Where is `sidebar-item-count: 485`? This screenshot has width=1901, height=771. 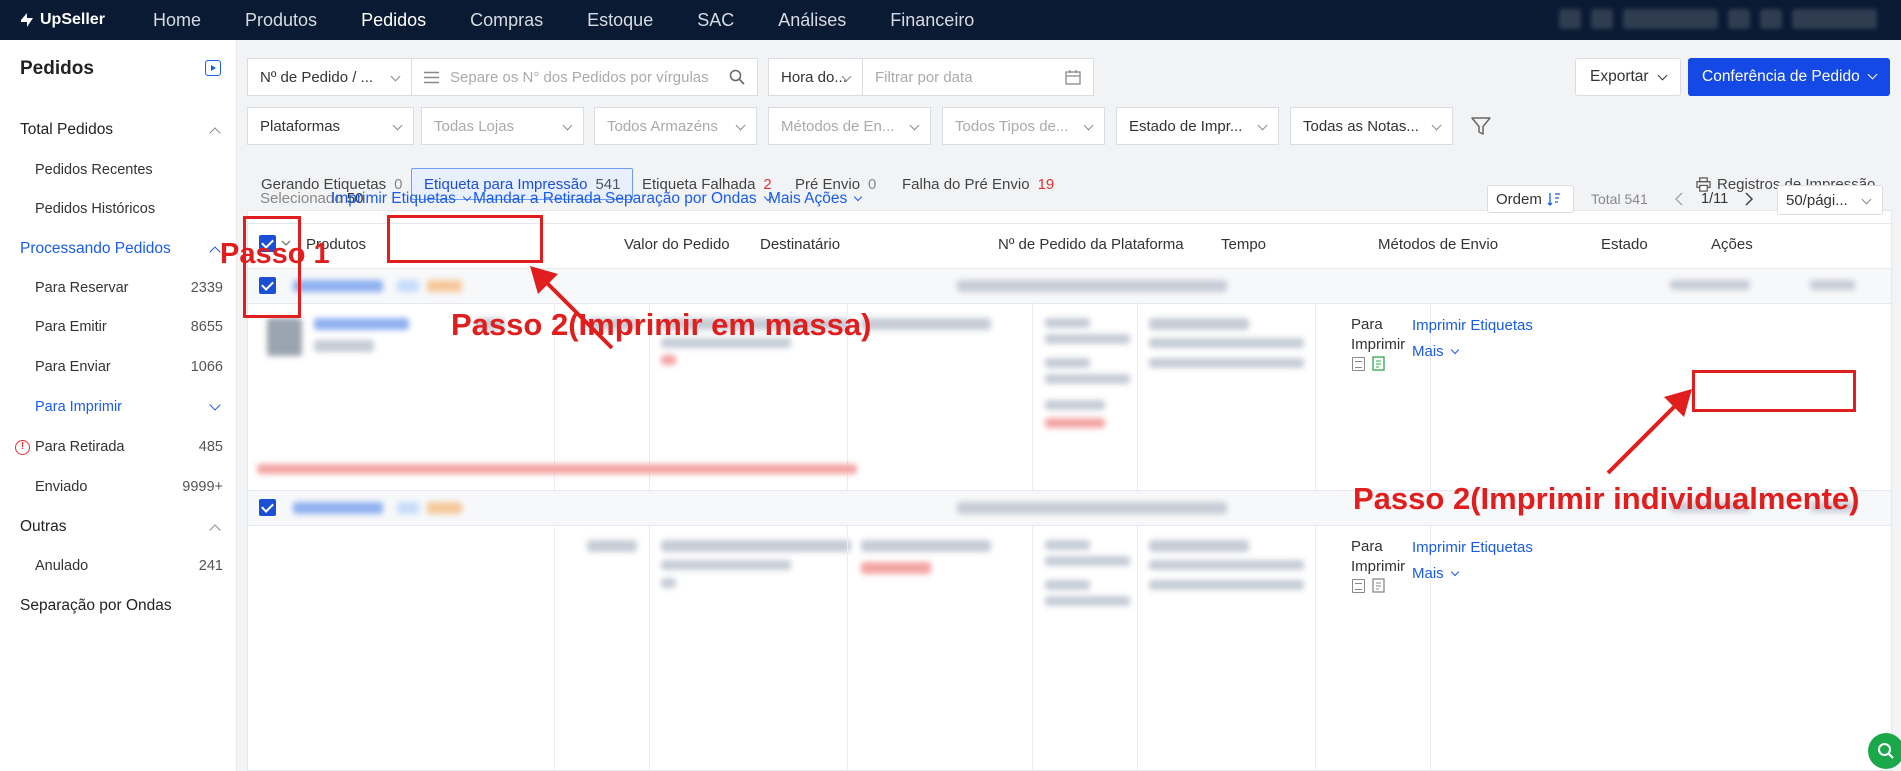 sidebar-item-count: 485 is located at coordinates (210, 447).